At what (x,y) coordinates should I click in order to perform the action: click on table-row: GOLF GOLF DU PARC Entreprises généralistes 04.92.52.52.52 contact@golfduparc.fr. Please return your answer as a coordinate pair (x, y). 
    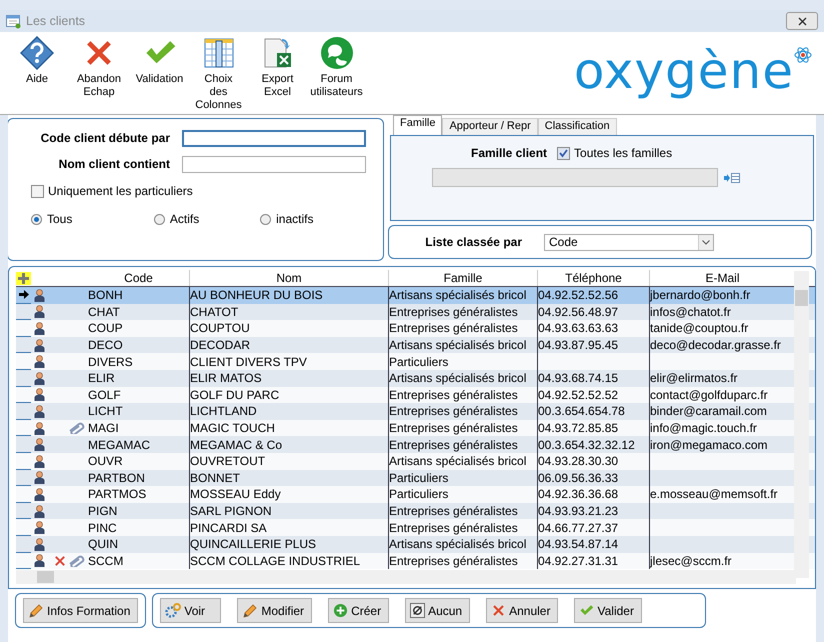
    Looking at the image, I should click on (415, 395).